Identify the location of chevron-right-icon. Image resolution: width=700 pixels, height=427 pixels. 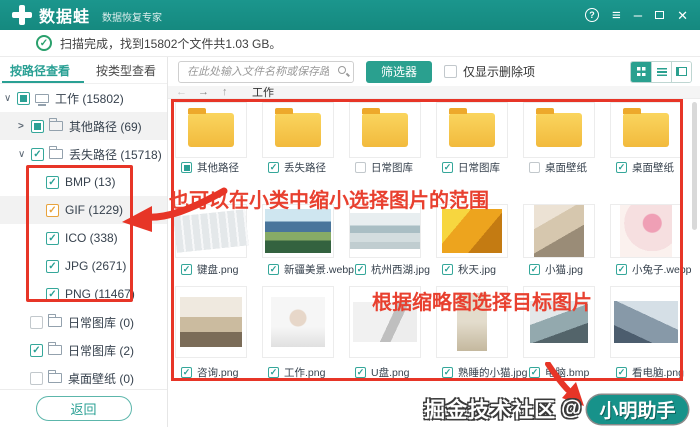
(24, 126).